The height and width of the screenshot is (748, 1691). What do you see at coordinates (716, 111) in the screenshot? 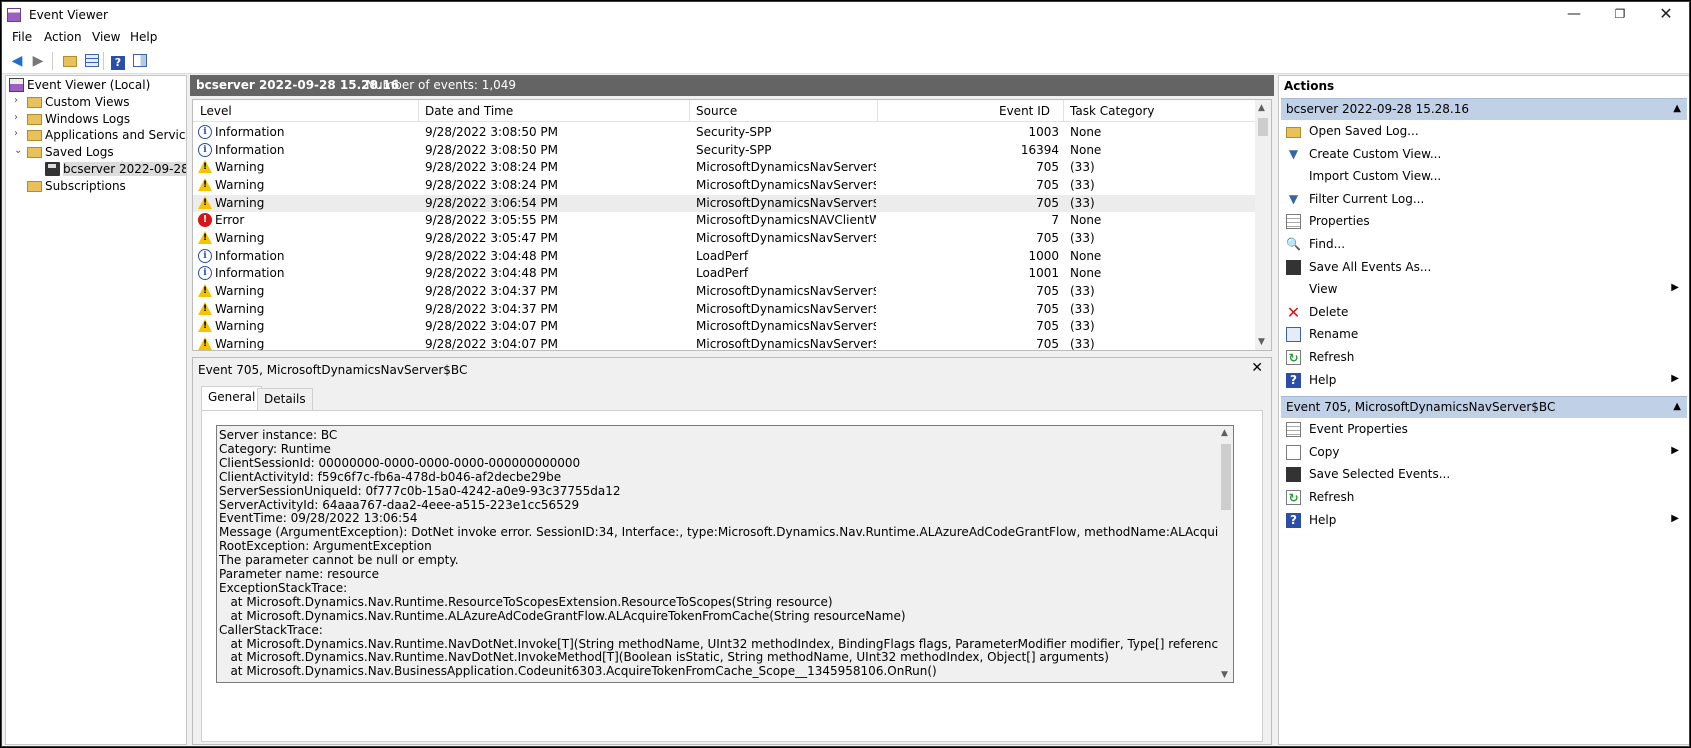
I see `column-header-source: Source` at bounding box center [716, 111].